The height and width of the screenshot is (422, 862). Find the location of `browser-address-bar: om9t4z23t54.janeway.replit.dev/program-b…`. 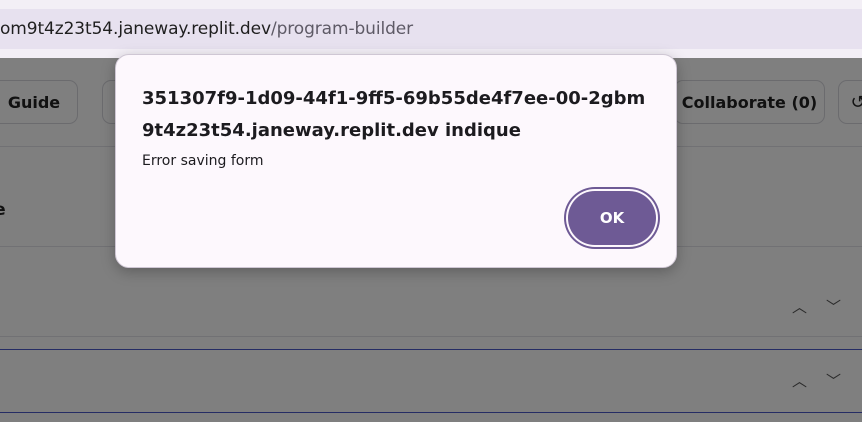

browser-address-bar: om9t4z23t54.janeway.replit.dev/program-b… is located at coordinates (431, 29).